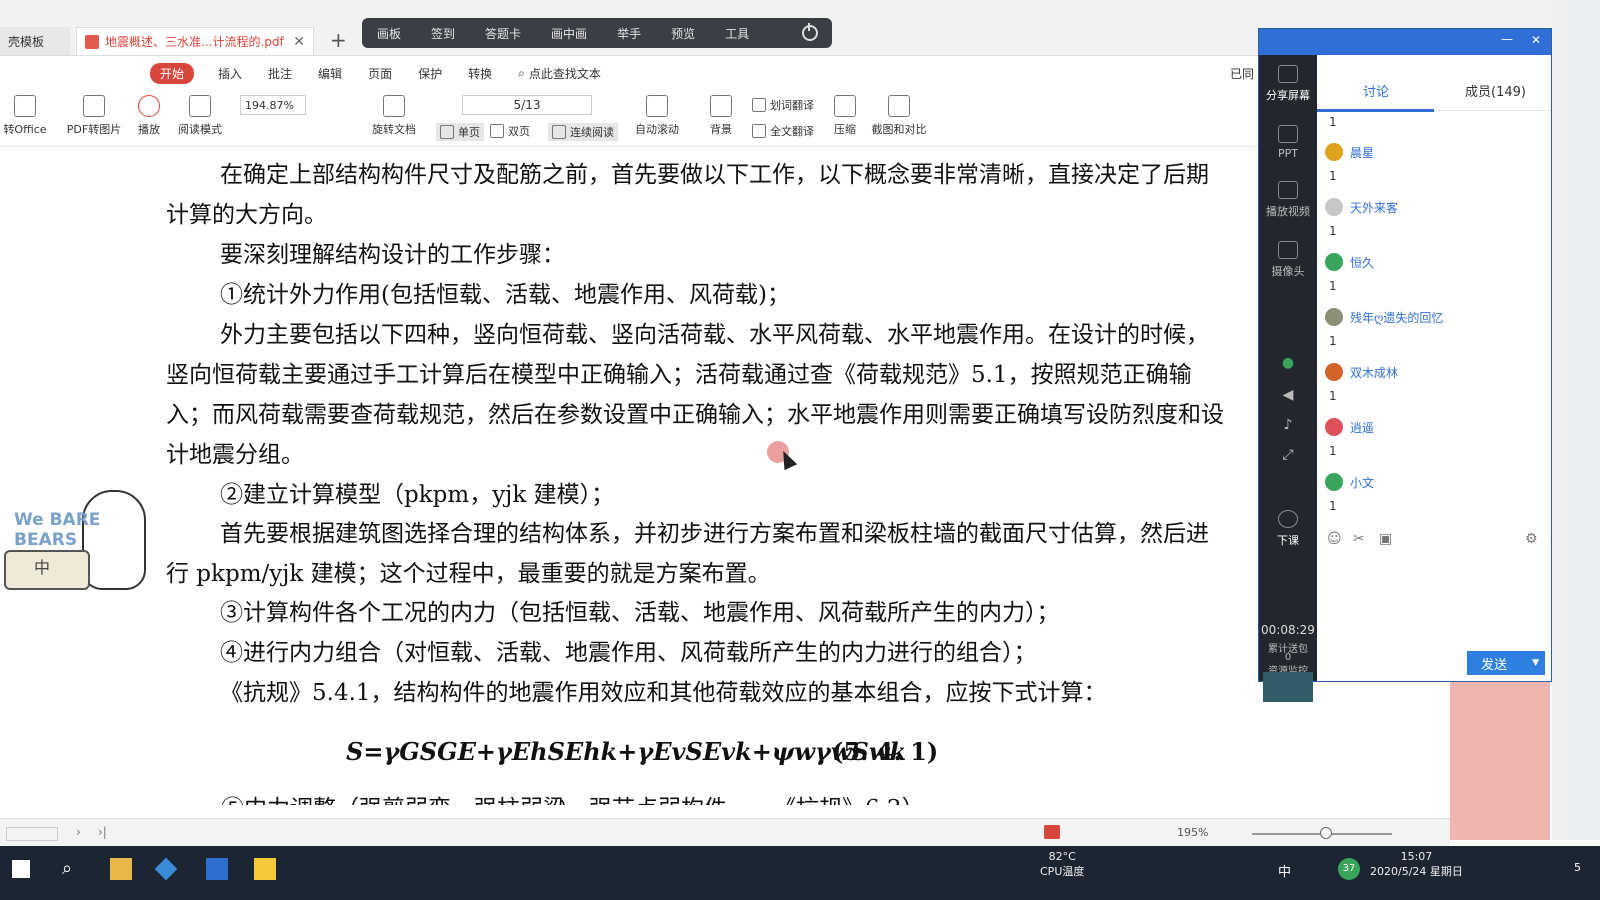 Image resolution: width=1600 pixels, height=900 pixels. Describe the element at coordinates (657, 106) in the screenshot. I see `auto-scroll-icon` at that location.